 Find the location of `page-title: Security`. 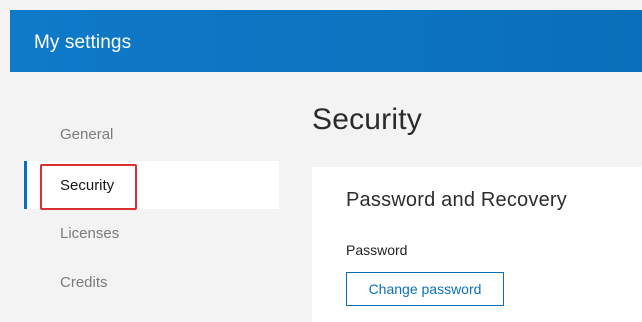

page-title: Security is located at coordinates (367, 119).